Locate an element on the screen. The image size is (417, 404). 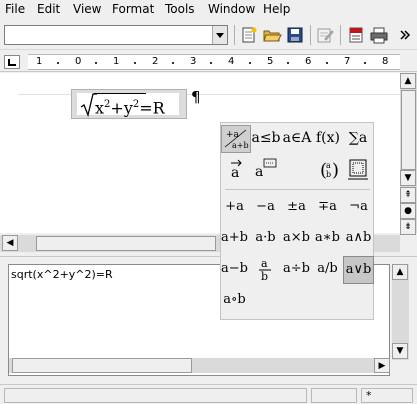
scroll-down-button: ▼ is located at coordinates (408, 178).